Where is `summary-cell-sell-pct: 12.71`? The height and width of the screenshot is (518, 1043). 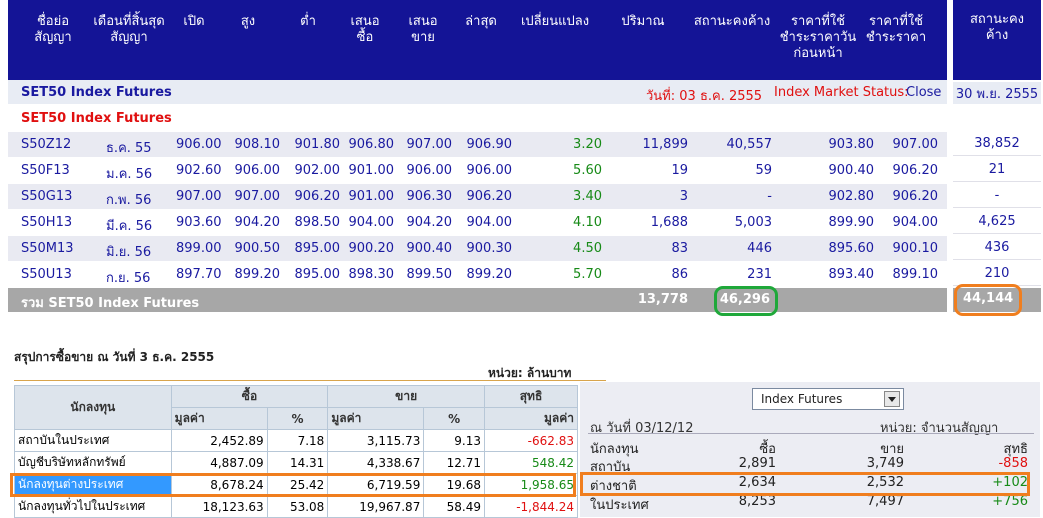
summary-cell-sell-pct: 12.71 is located at coordinates (454, 462).